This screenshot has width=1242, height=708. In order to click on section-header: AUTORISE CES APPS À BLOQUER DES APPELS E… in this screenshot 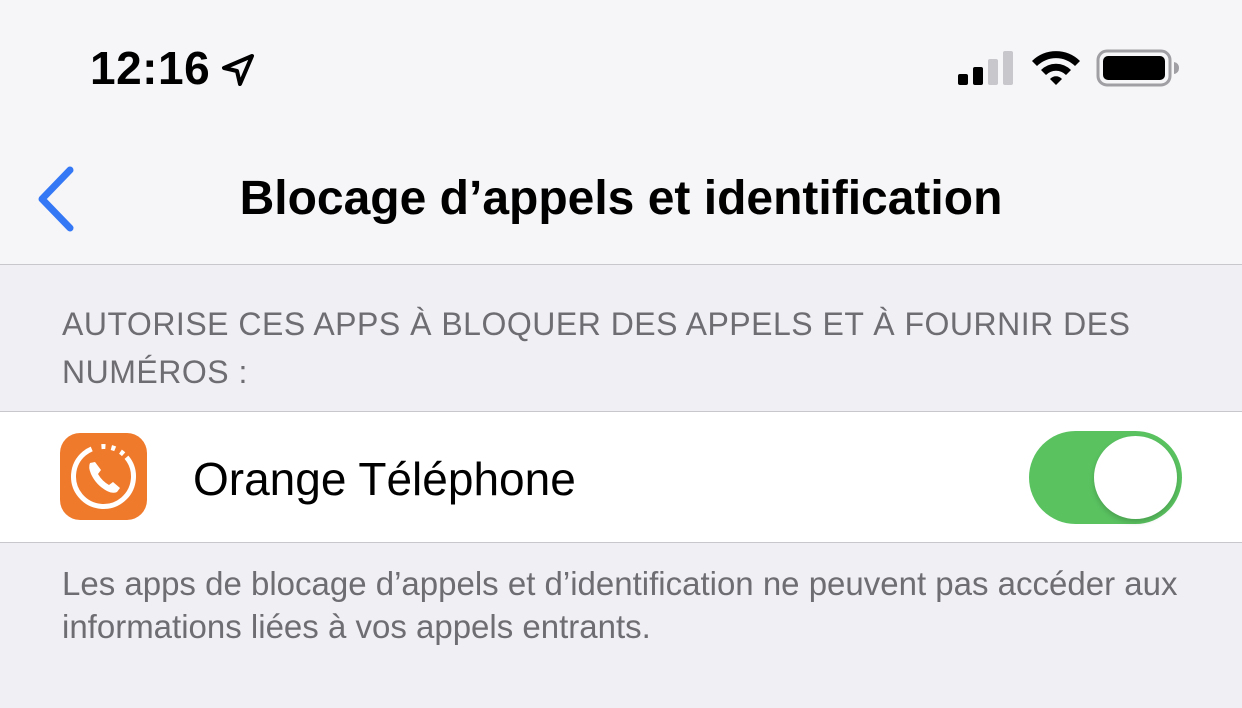, I will do `click(596, 348)`.